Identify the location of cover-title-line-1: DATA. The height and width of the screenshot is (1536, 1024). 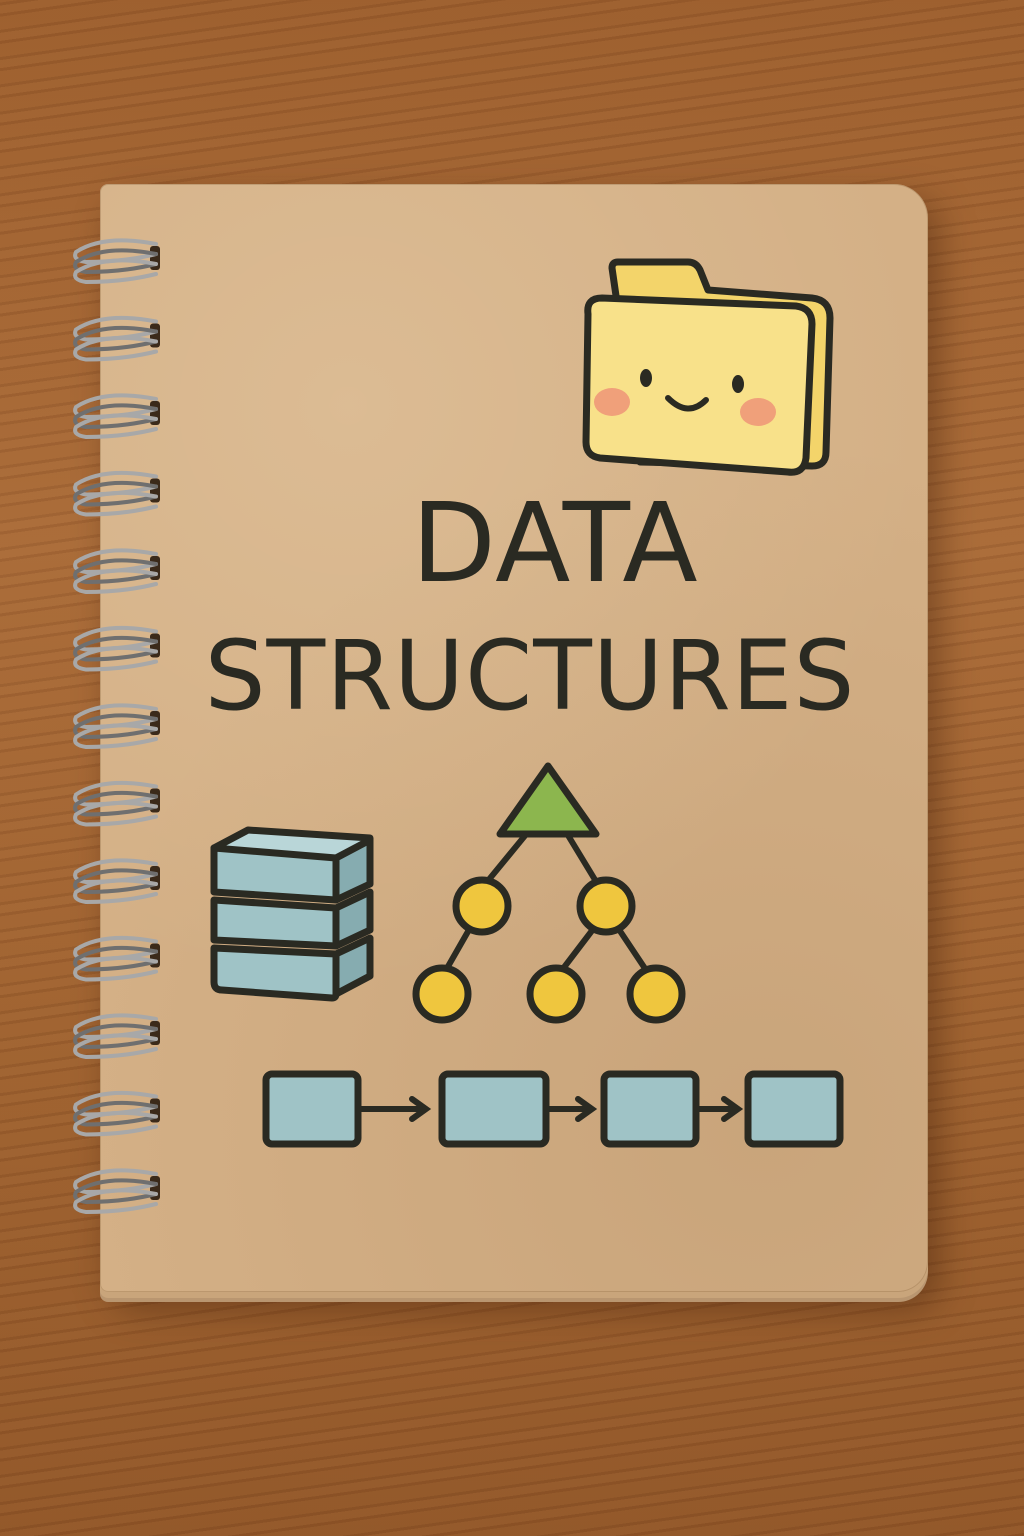
(555, 543).